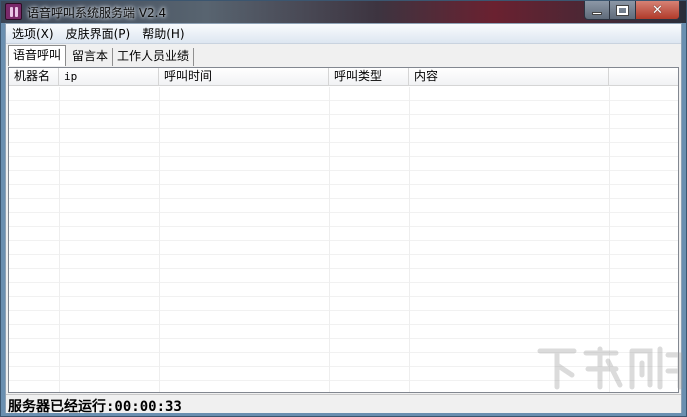 The image size is (687, 417). Describe the element at coordinates (98, 34) in the screenshot. I see `menu-skin: 皮肤界面(P)` at that location.